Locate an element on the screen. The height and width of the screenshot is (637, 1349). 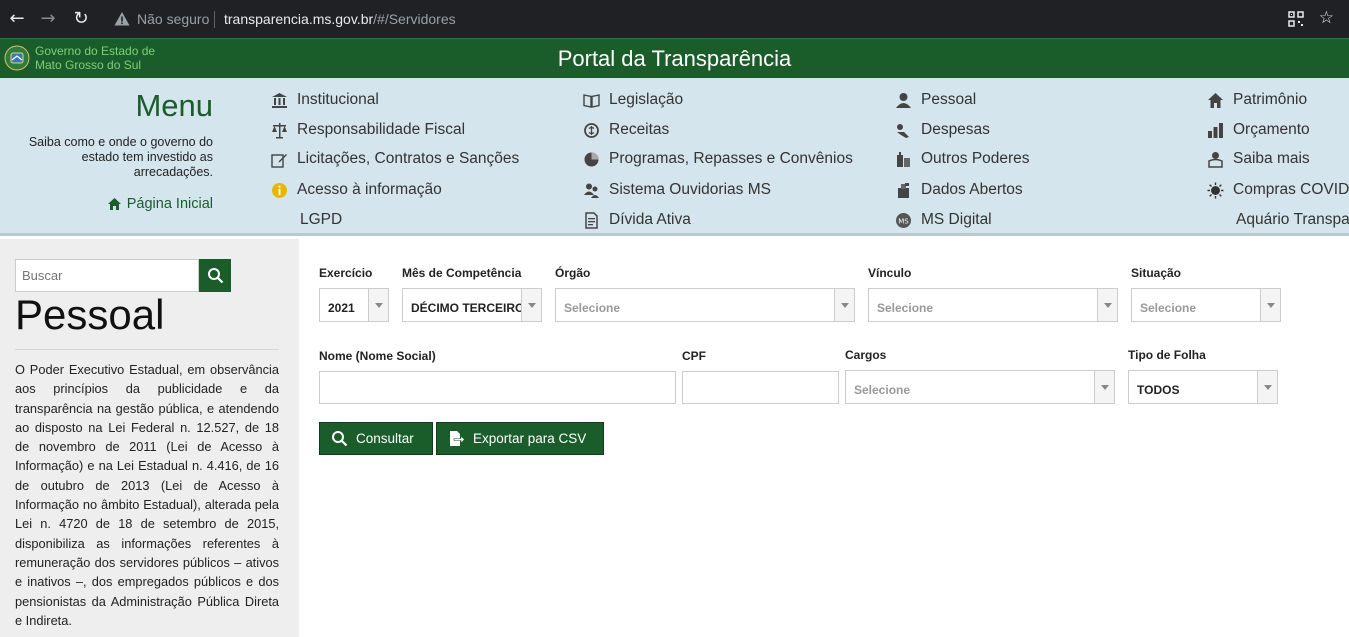
bookmark-star-icon: ☆ is located at coordinates (1326, 18).